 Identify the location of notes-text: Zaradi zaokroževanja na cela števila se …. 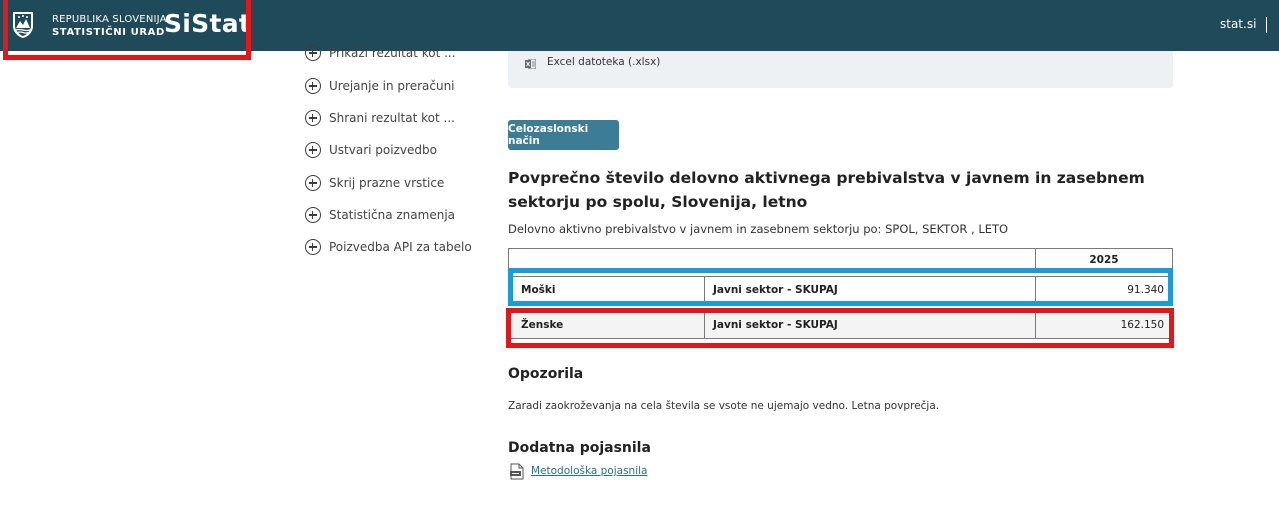
(724, 406).